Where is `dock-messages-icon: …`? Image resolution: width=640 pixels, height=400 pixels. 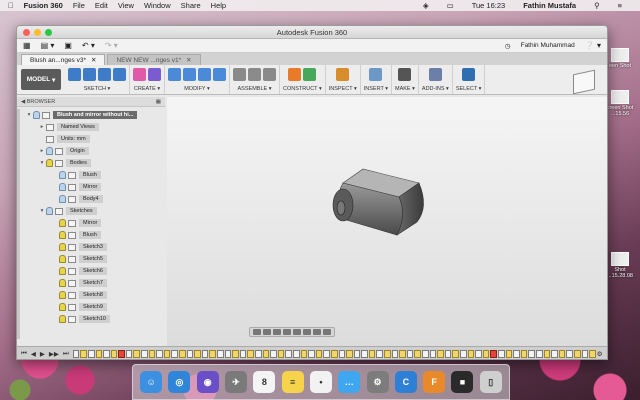 dock-messages-icon: … is located at coordinates (349, 382).